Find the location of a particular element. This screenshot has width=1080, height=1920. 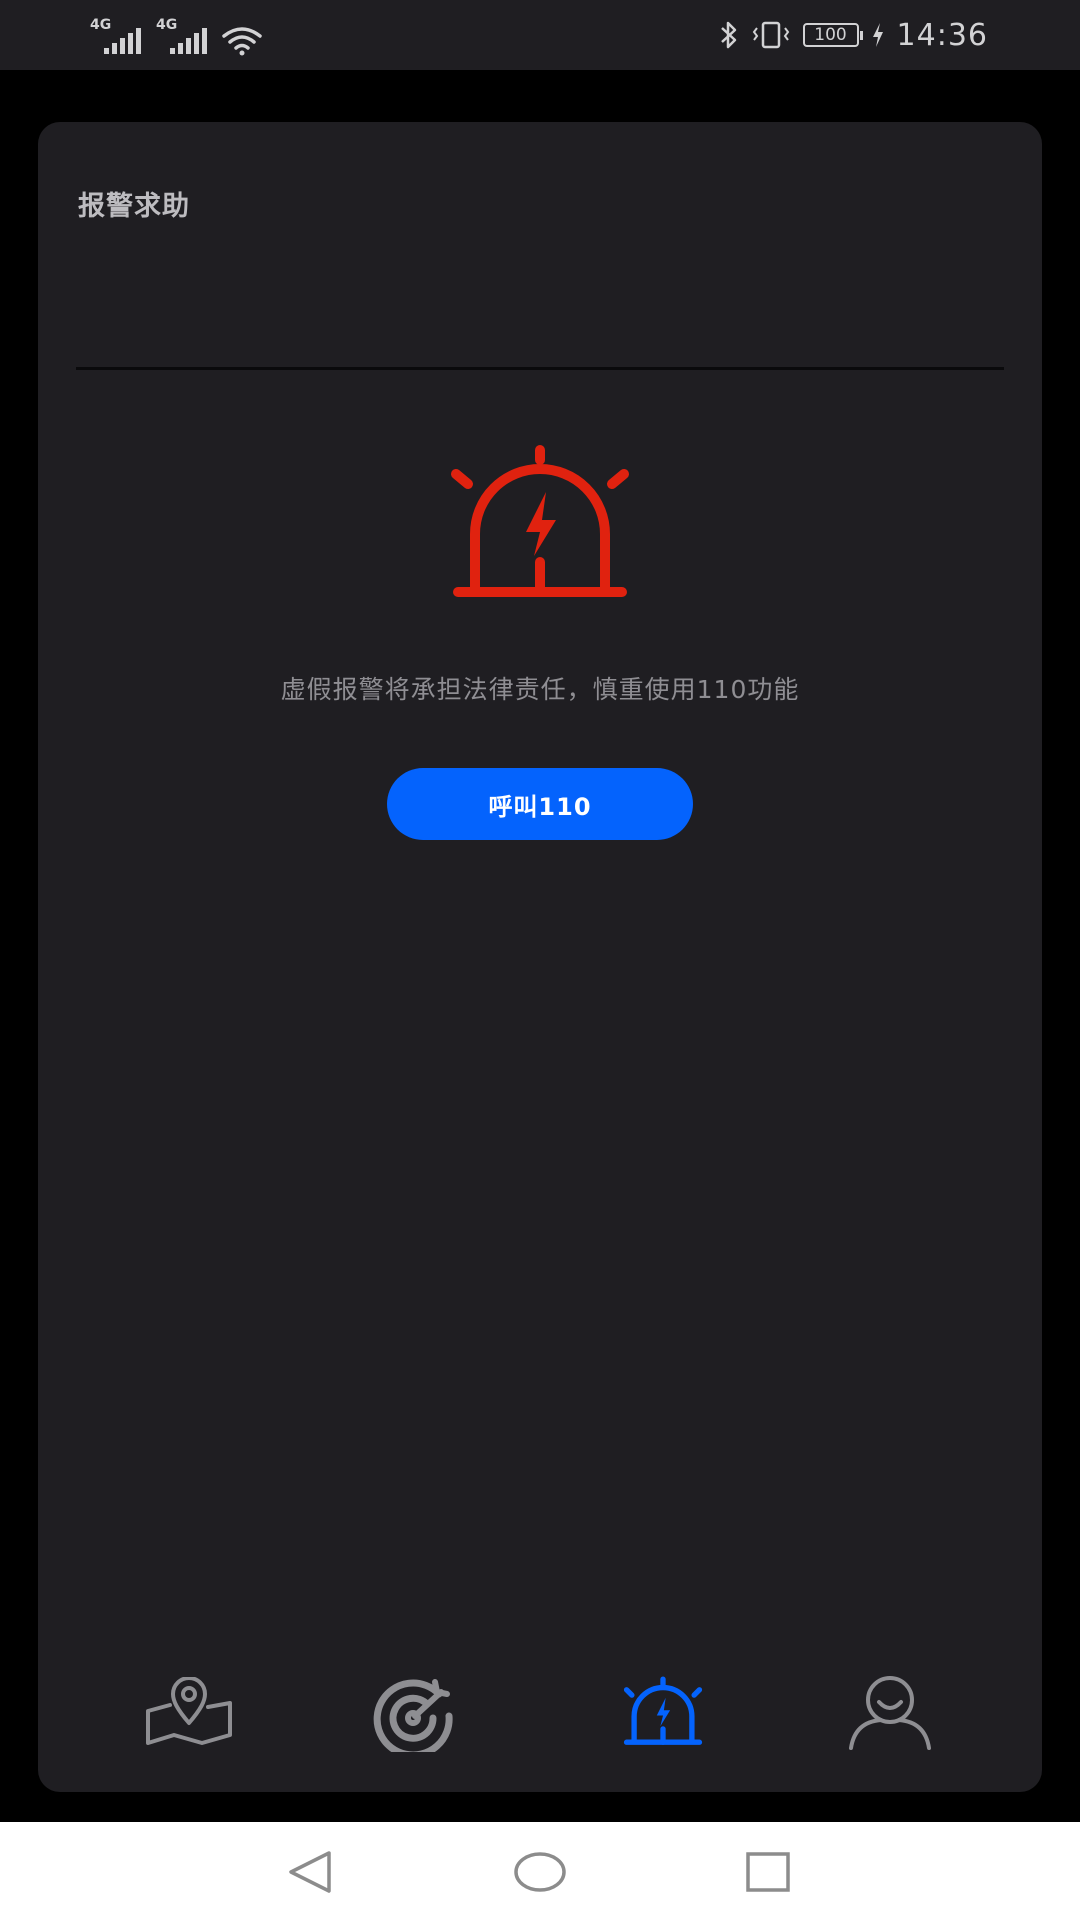

signal-2: 4G is located at coordinates (184, 36).